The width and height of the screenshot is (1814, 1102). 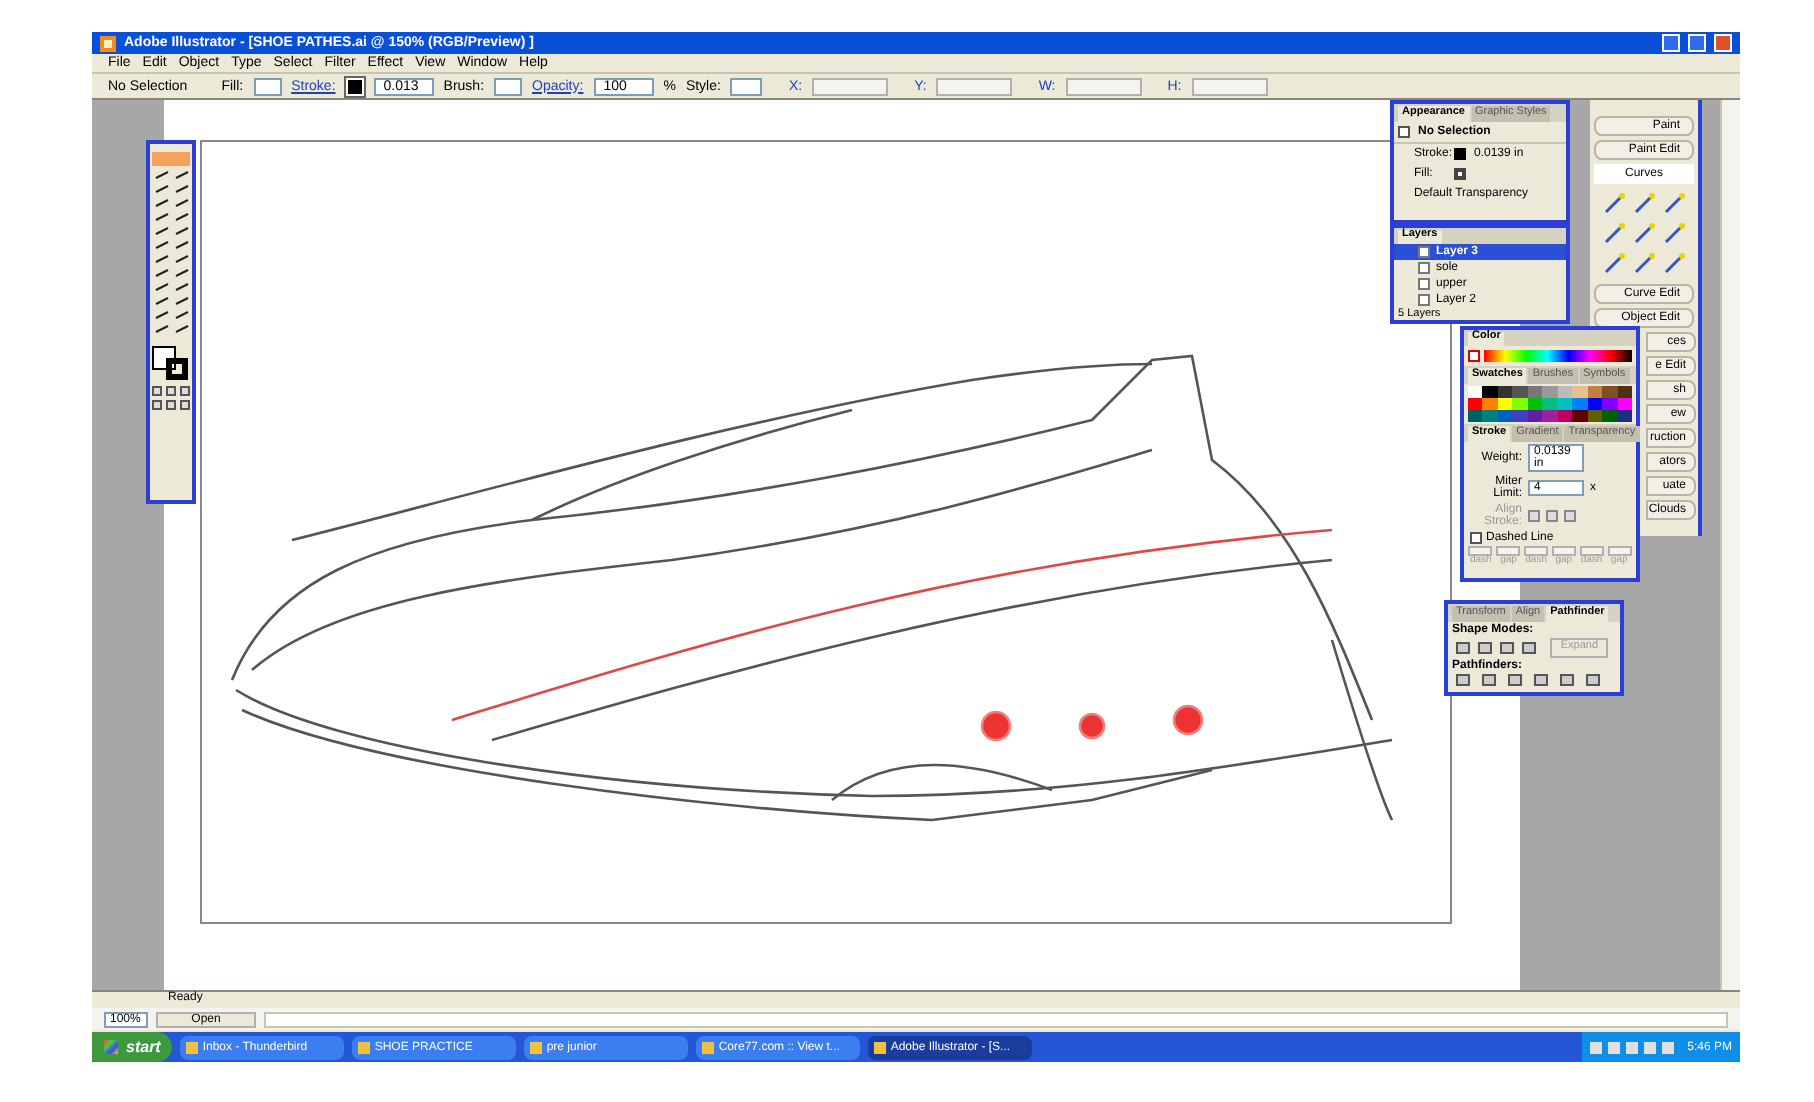 What do you see at coordinates (1474, 356) in the screenshot?
I see `none-swatch-icon` at bounding box center [1474, 356].